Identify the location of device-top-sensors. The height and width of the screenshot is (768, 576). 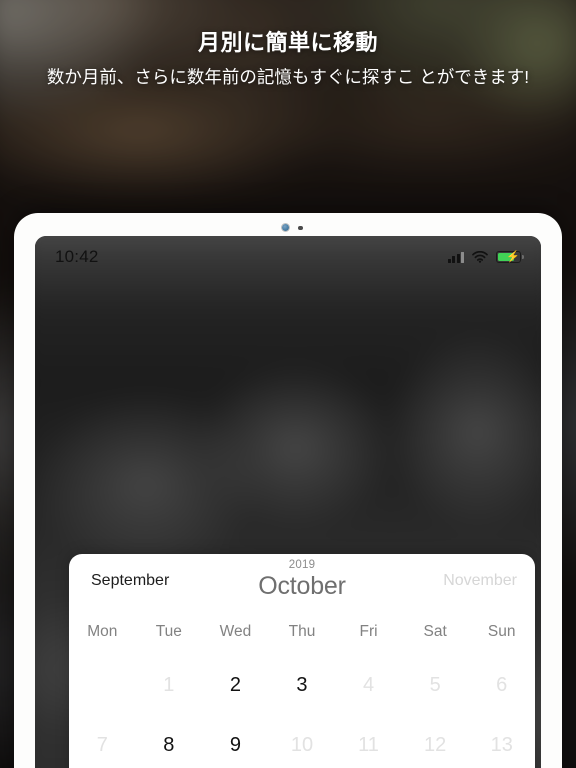
(288, 228).